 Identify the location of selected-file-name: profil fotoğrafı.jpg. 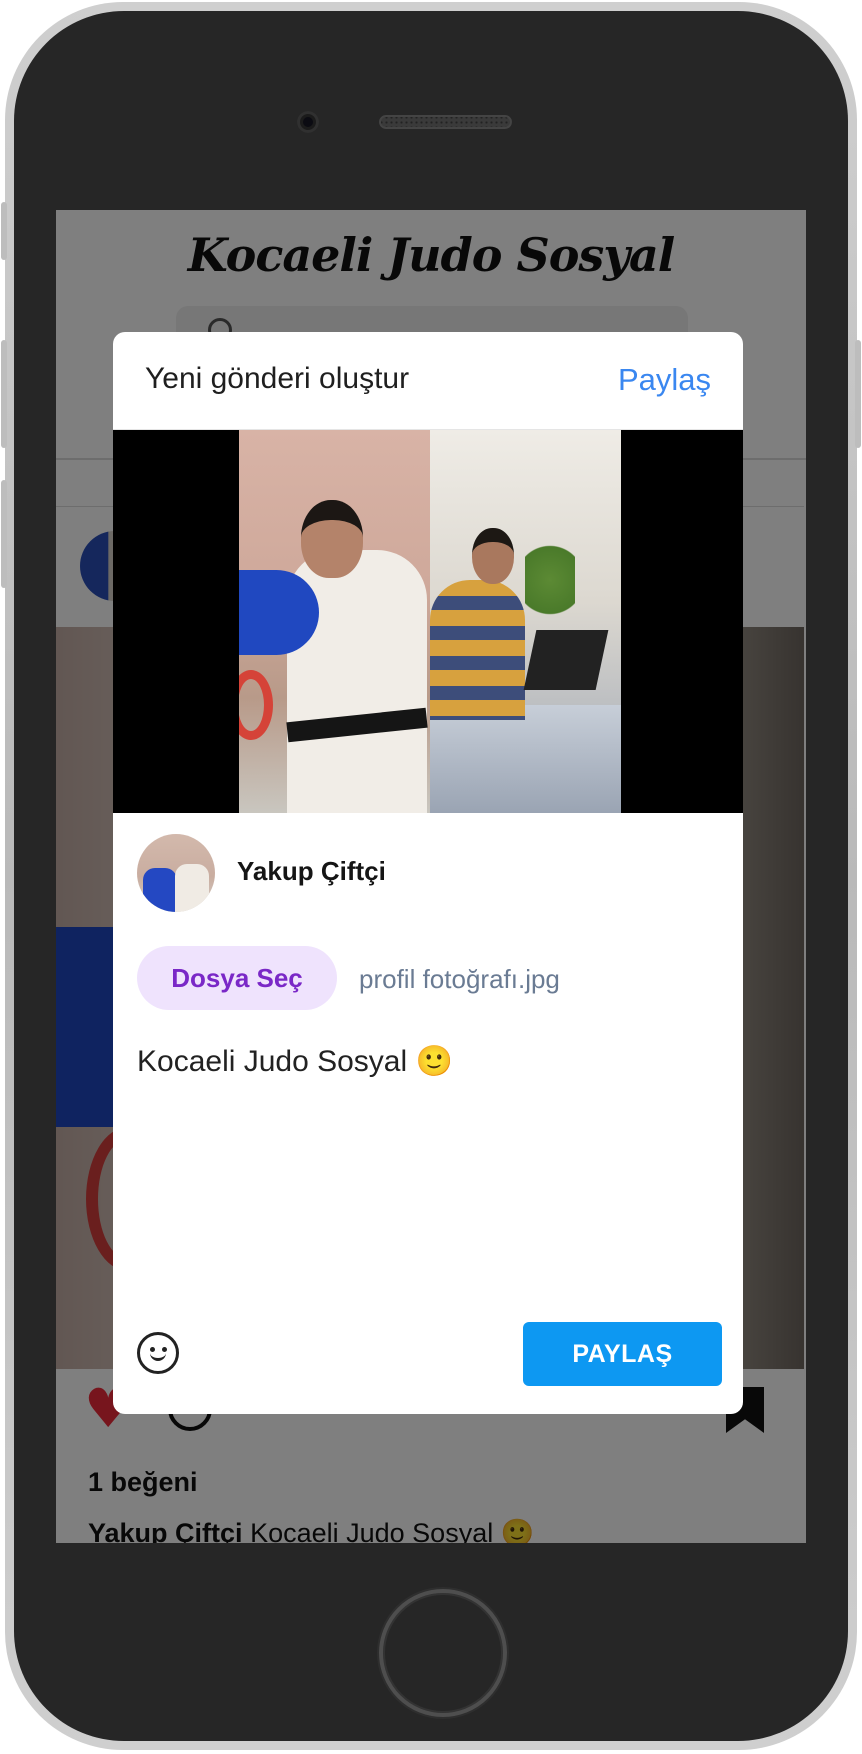
(459, 979).